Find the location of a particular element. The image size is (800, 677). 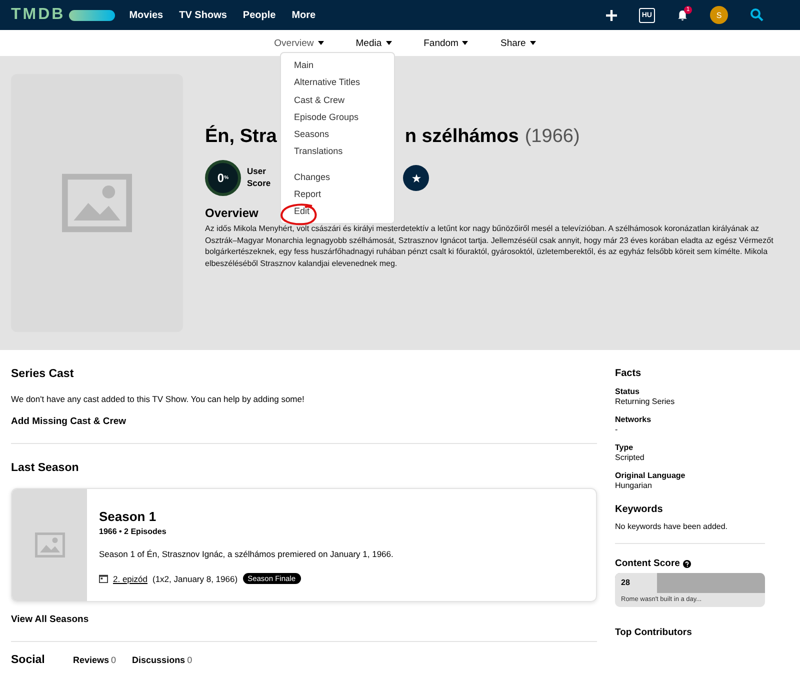

user-score-ring: 0$^{%}$ is located at coordinates (223, 178).